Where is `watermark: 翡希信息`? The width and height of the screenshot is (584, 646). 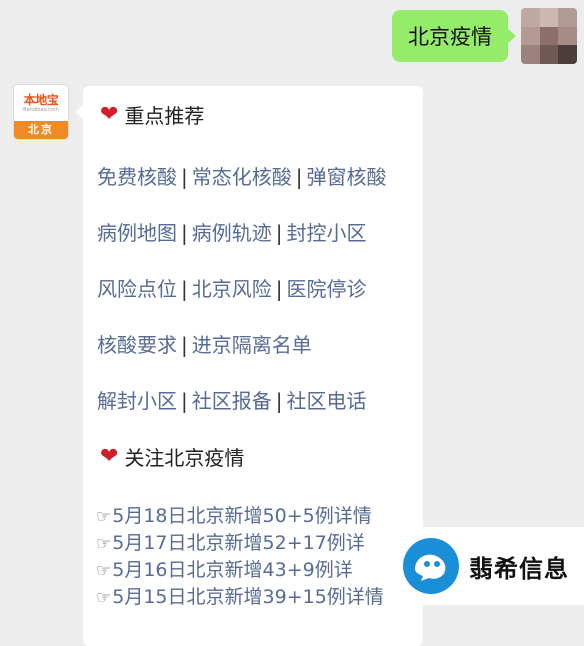
watermark: 翡希信息 is located at coordinates (492, 566).